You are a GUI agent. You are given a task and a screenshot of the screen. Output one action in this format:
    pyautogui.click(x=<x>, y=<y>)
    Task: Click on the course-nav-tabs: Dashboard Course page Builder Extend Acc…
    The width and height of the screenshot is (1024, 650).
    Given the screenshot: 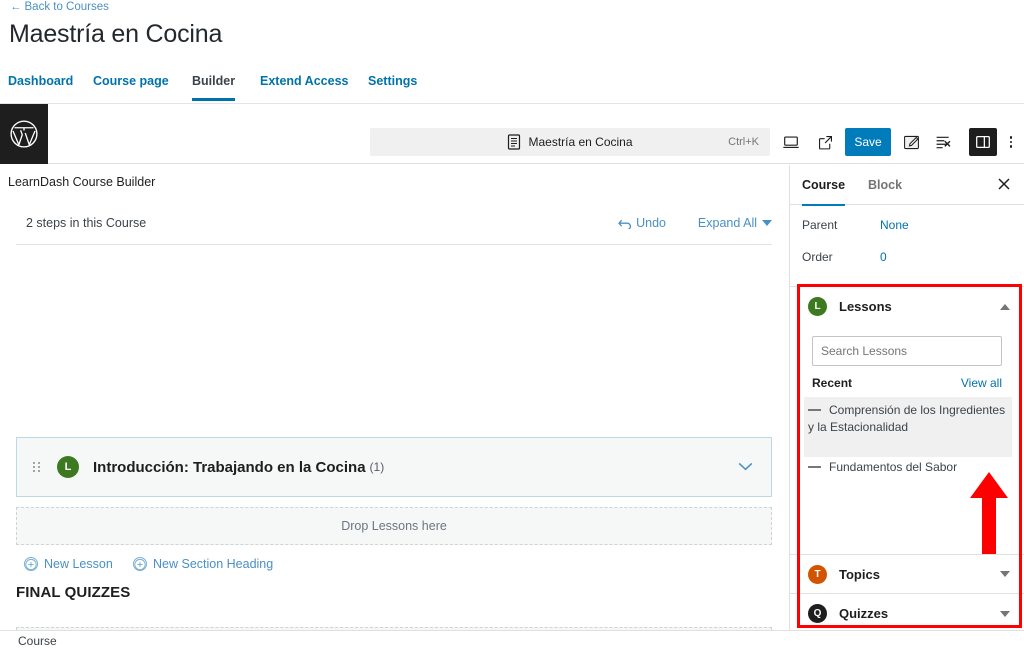 What is the action you would take?
    pyautogui.click(x=512, y=86)
    